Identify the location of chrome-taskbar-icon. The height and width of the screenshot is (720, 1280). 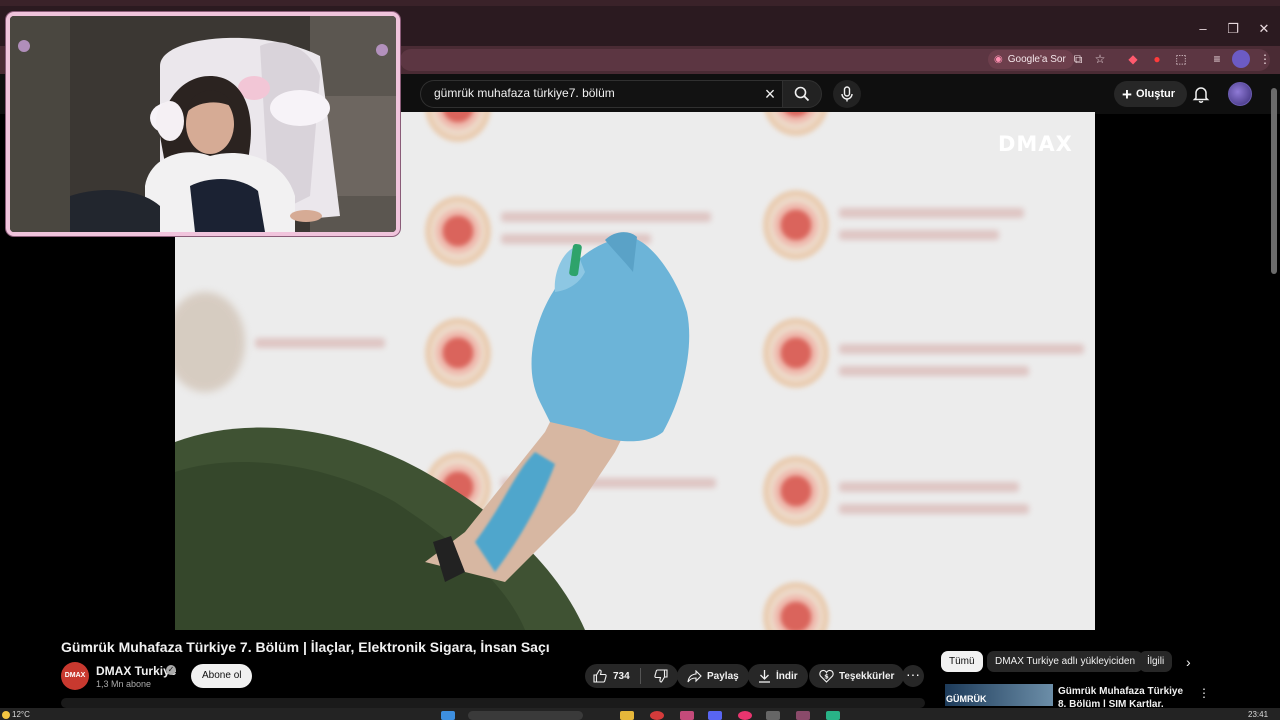
(803, 715).